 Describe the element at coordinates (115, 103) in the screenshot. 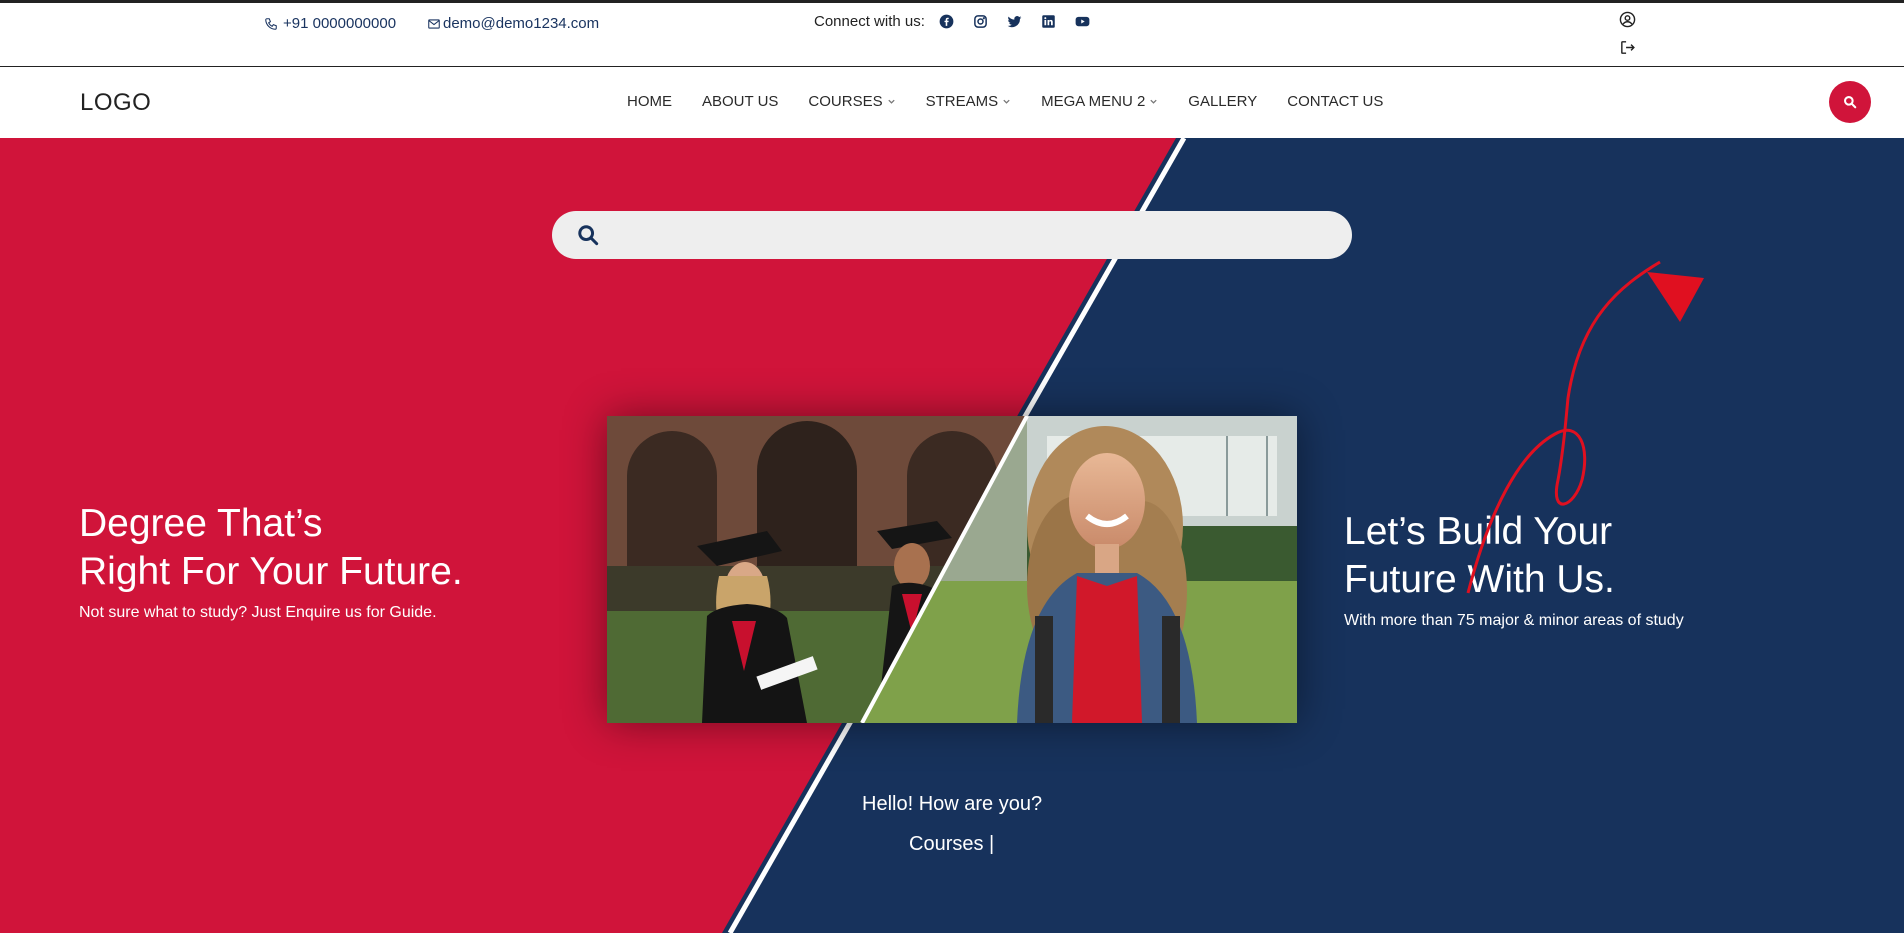

I see `site-logo: LOGO` at that location.